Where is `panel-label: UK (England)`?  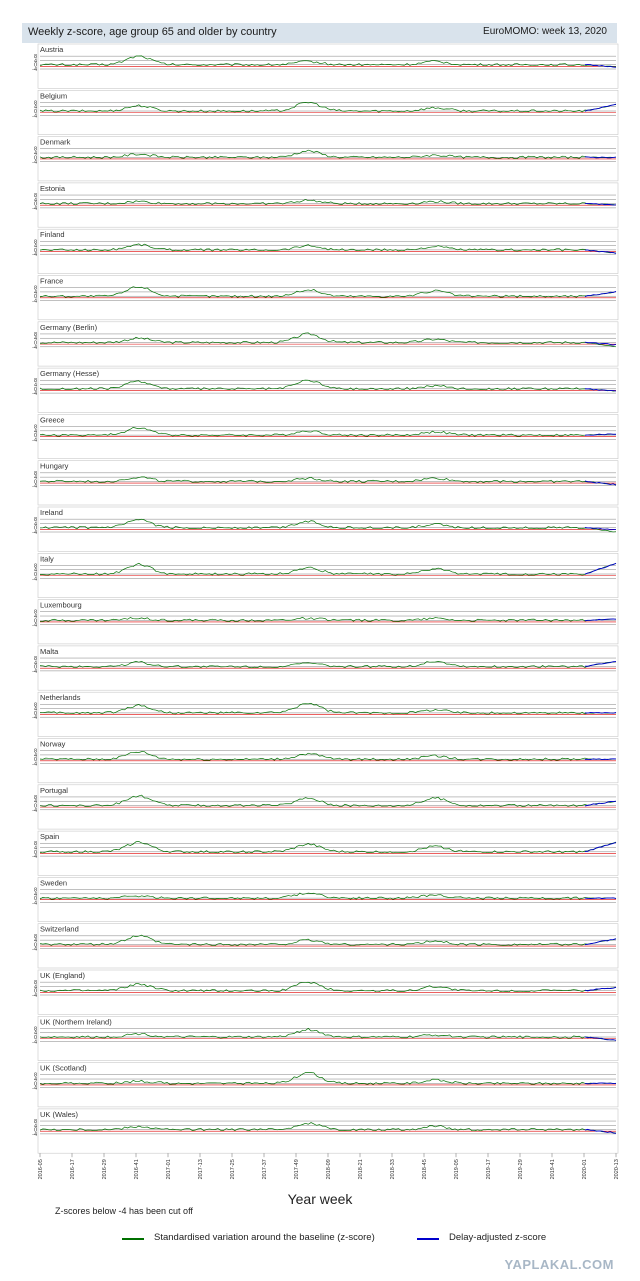
panel-label: UK (England) is located at coordinates (63, 975).